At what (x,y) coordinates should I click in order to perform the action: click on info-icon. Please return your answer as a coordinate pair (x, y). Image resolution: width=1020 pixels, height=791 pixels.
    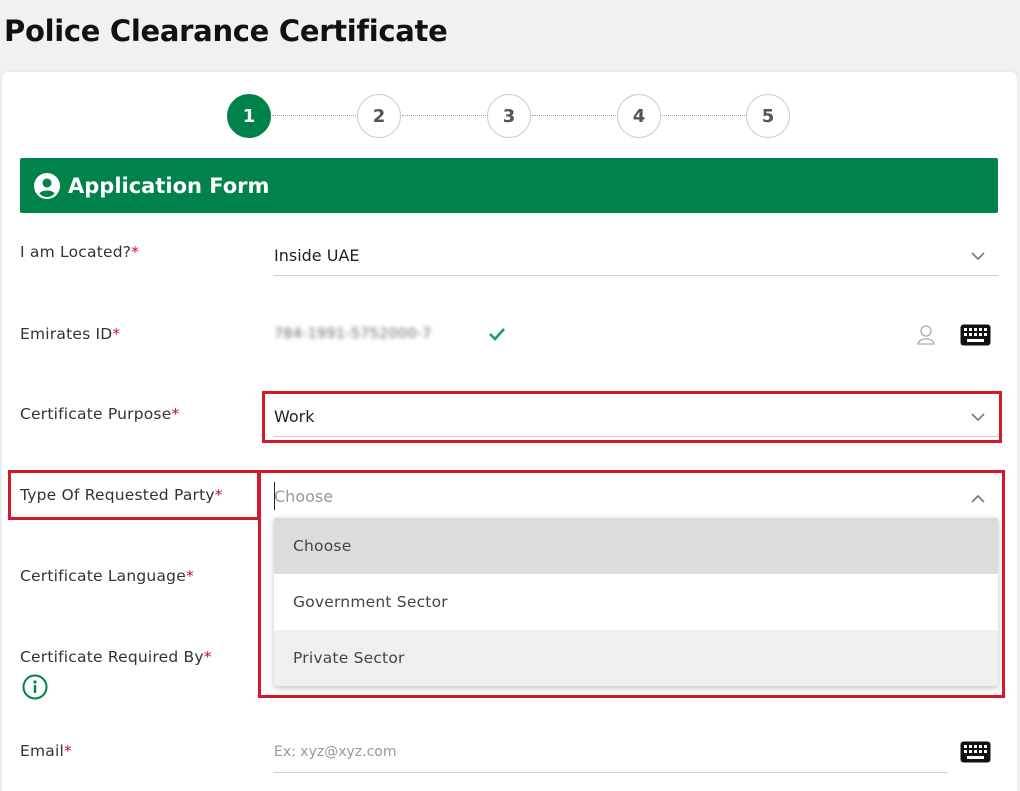
    Looking at the image, I should click on (35, 687).